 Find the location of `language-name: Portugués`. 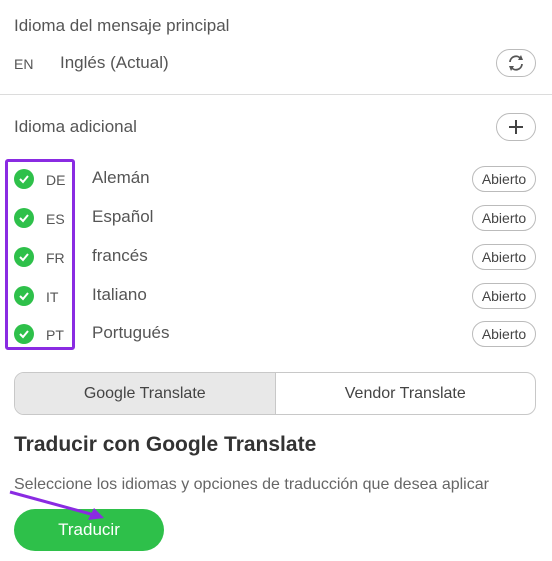

language-name: Portugués is located at coordinates (131, 332).